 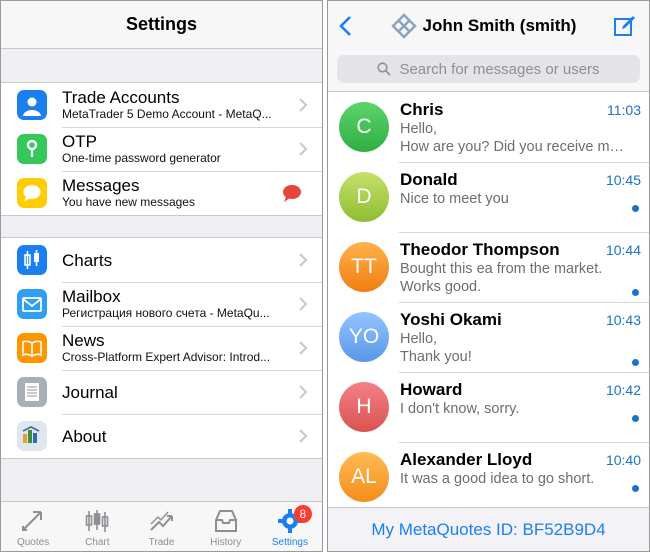 I want to click on new-message-icon, so click(x=292, y=193).